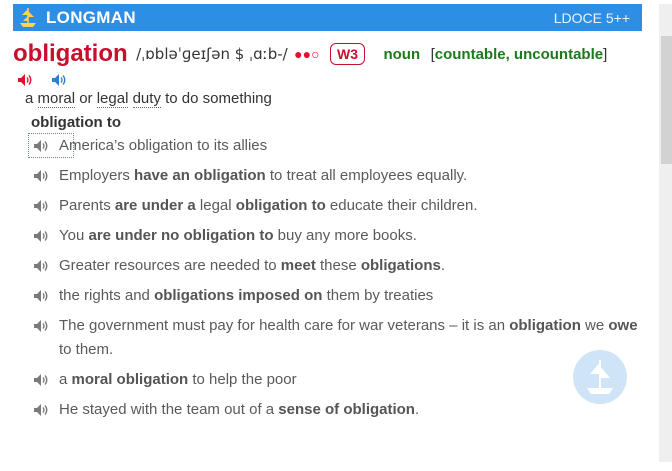  I want to click on definition-text: to do something, so click(218, 98).